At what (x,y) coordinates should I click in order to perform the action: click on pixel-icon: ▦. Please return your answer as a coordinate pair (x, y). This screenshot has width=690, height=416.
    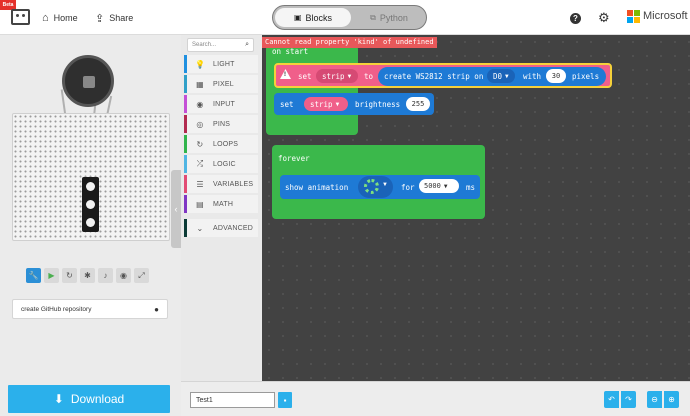
    Looking at the image, I should click on (200, 84).